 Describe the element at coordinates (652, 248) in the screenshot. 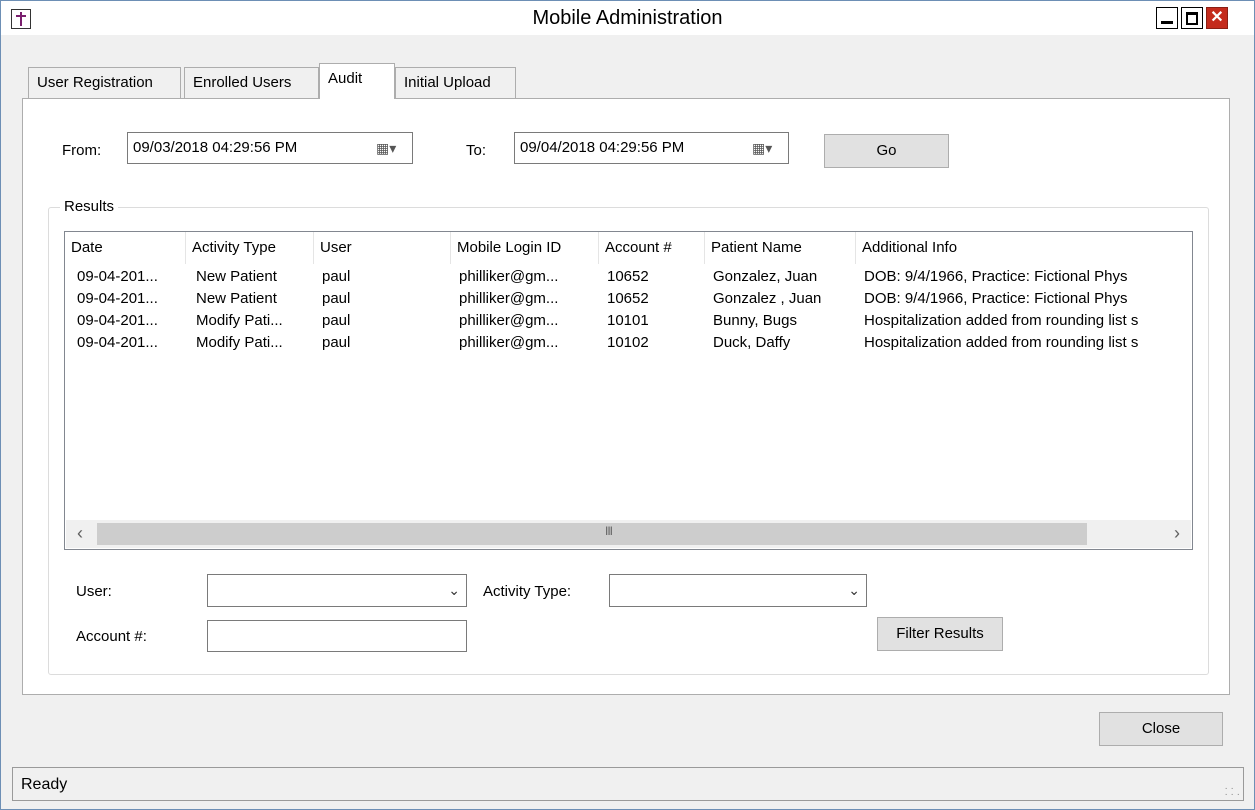

I see `column-header-account-number: Account #` at that location.